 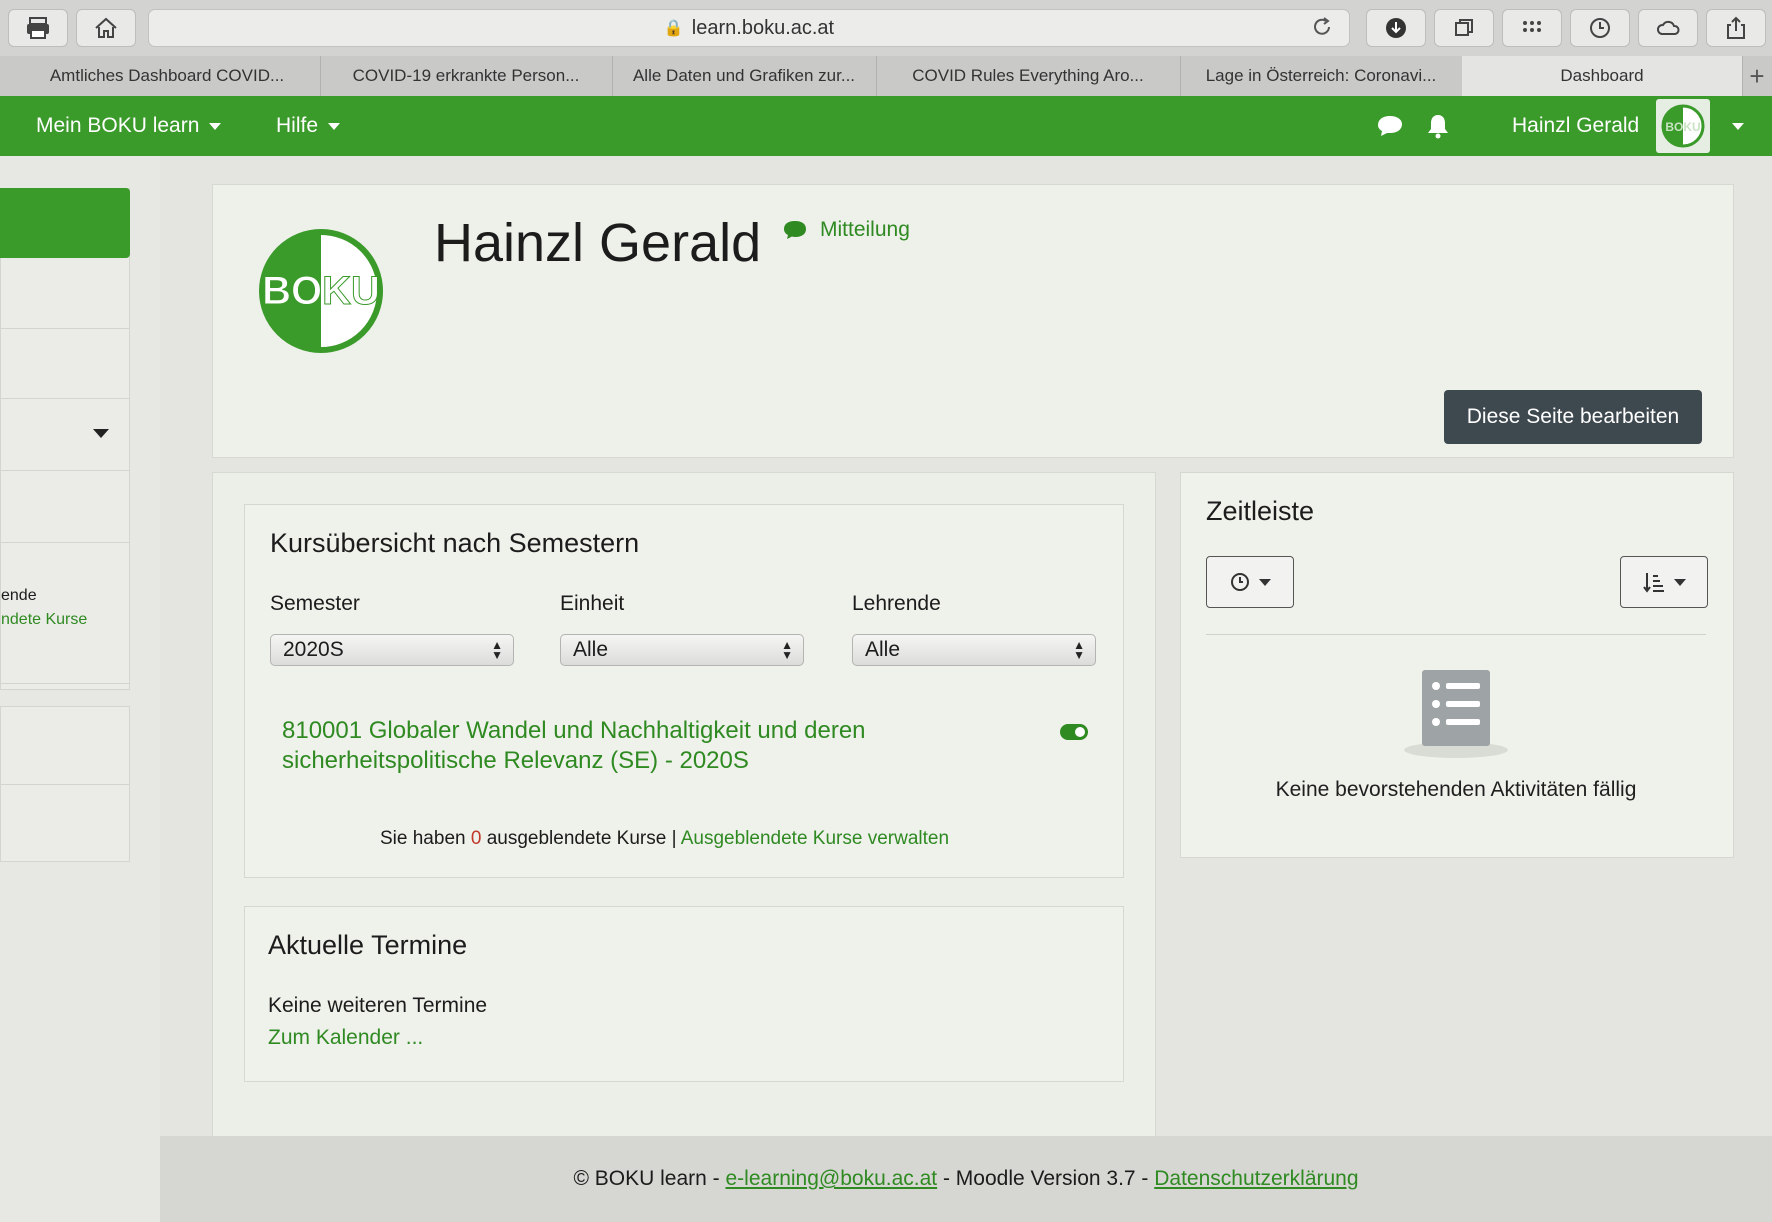 I want to click on page-title: Hainzl Gerald, so click(x=598, y=243).